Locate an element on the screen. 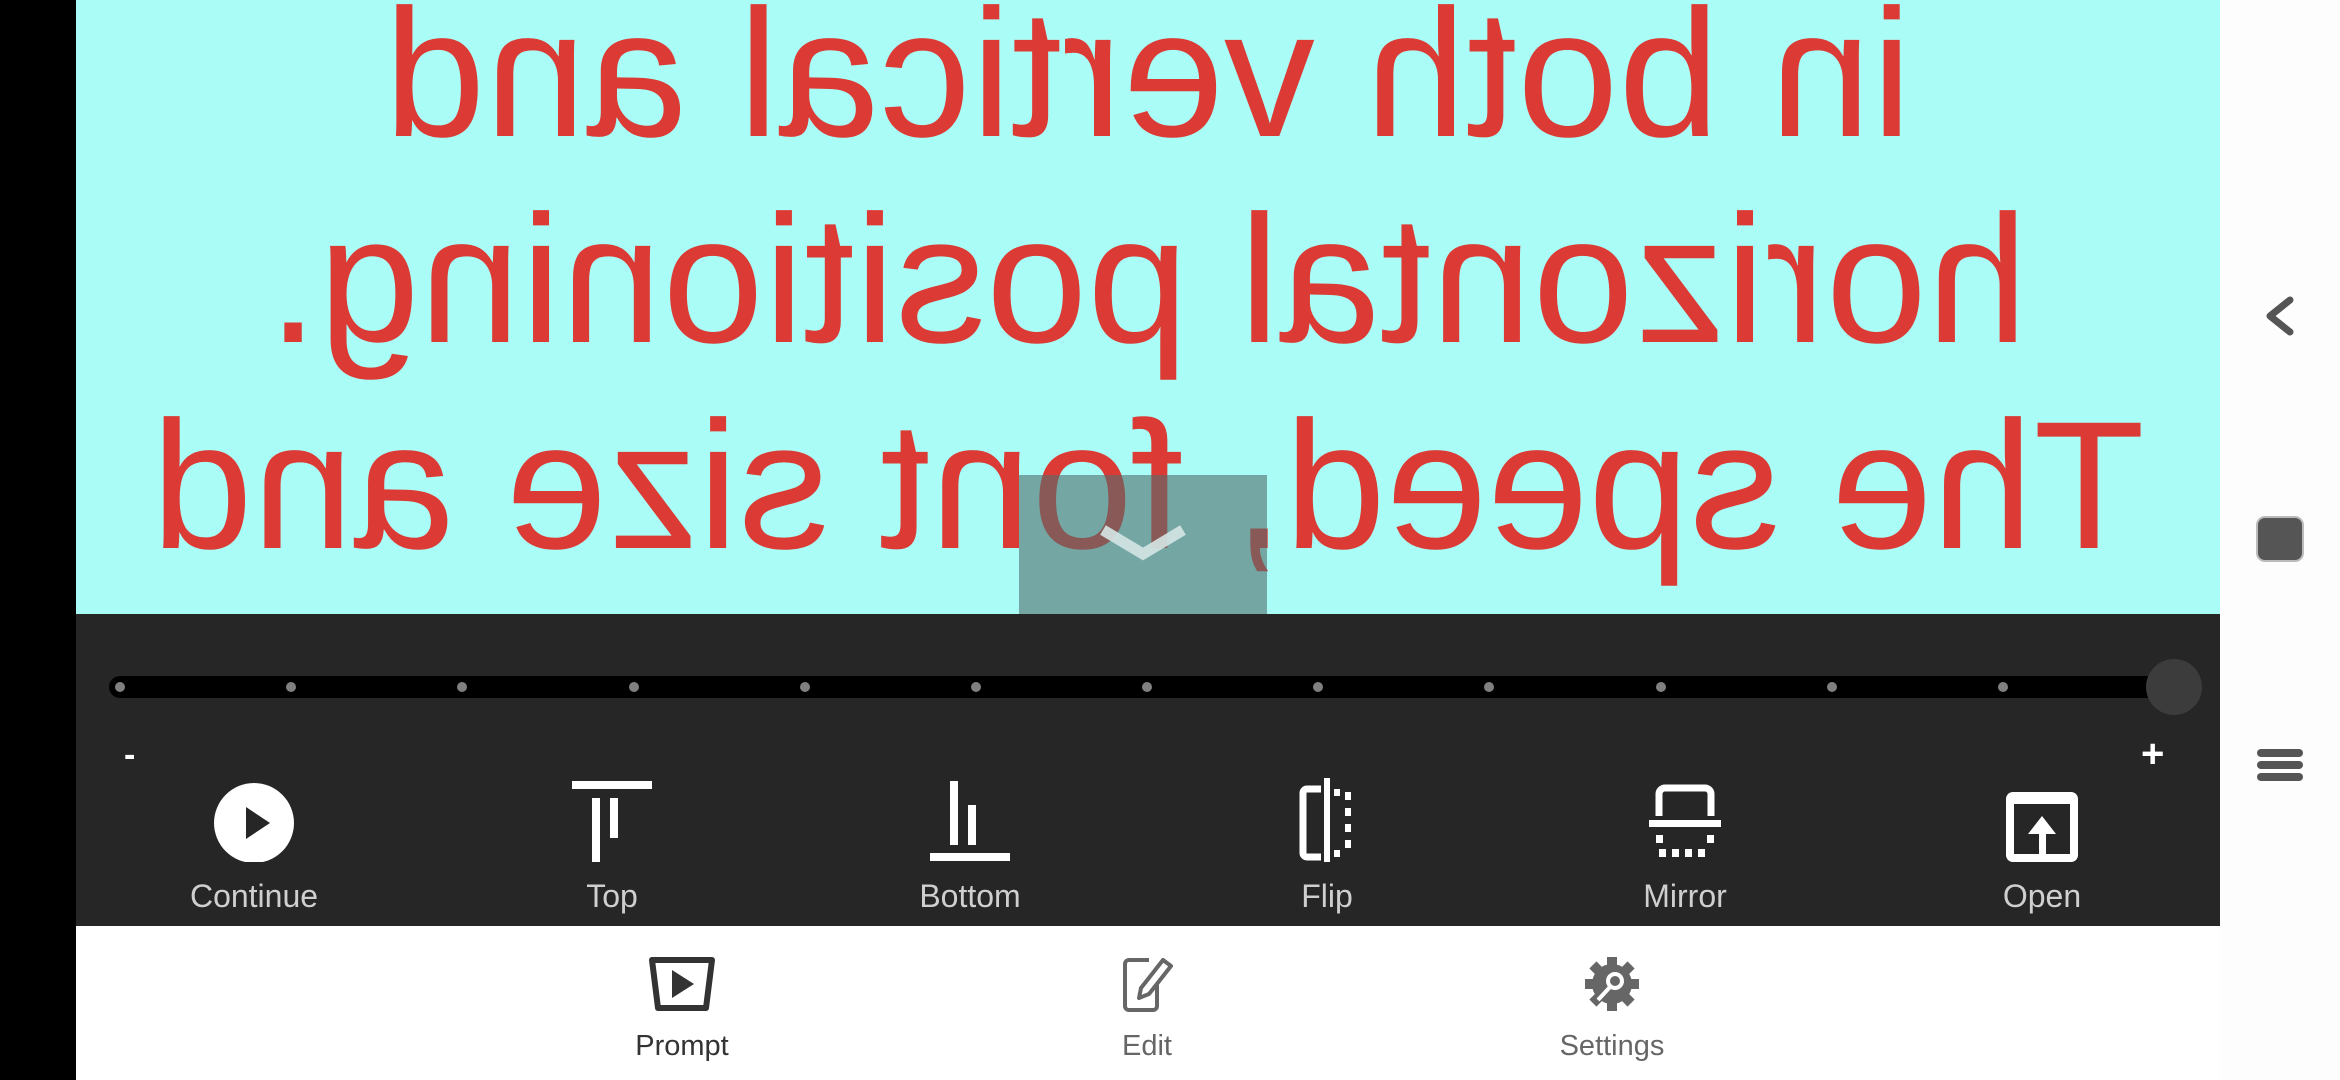  slider-thumb is located at coordinates (2174, 687).